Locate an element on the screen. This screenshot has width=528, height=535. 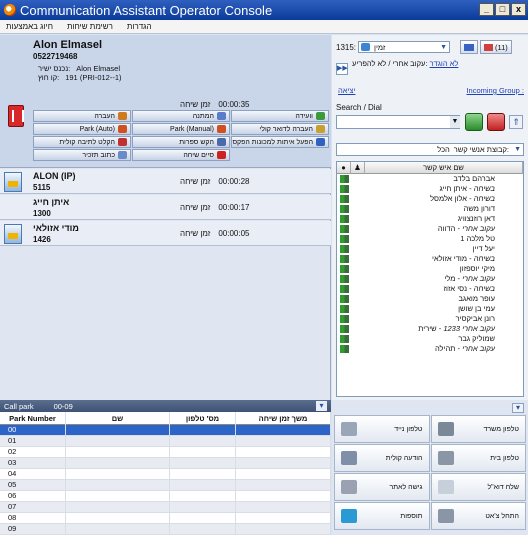
hold-button: המתנה is located at coordinates (181, 116).